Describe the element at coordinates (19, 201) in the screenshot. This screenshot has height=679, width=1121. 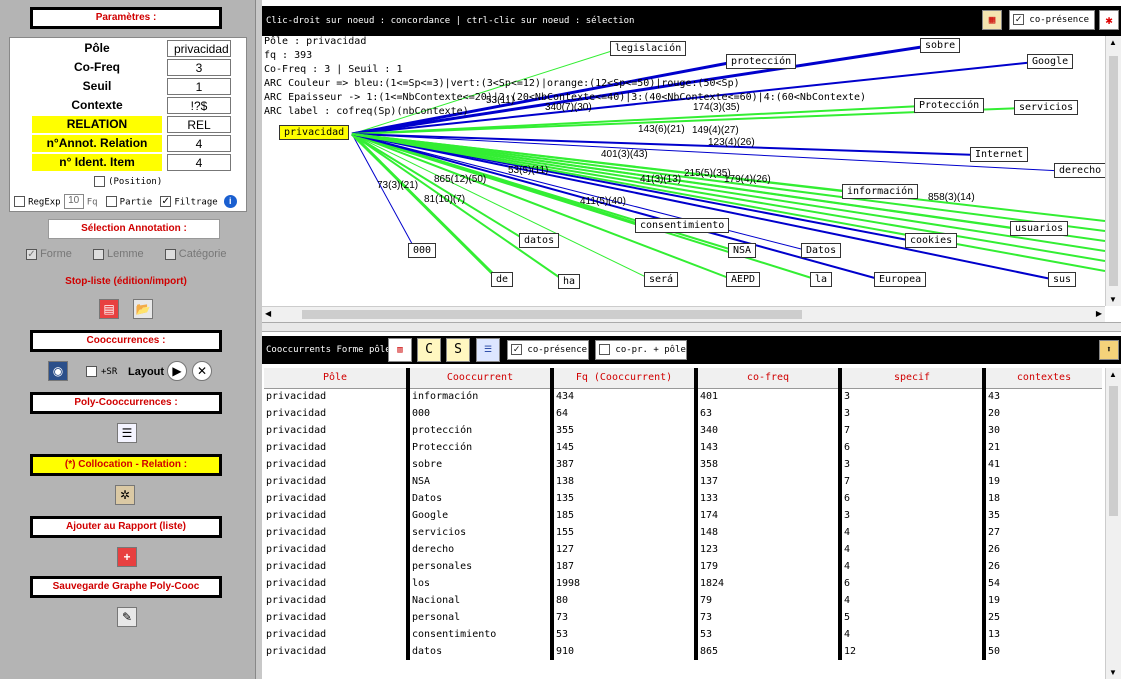
I see `regexp-checkbox` at that location.